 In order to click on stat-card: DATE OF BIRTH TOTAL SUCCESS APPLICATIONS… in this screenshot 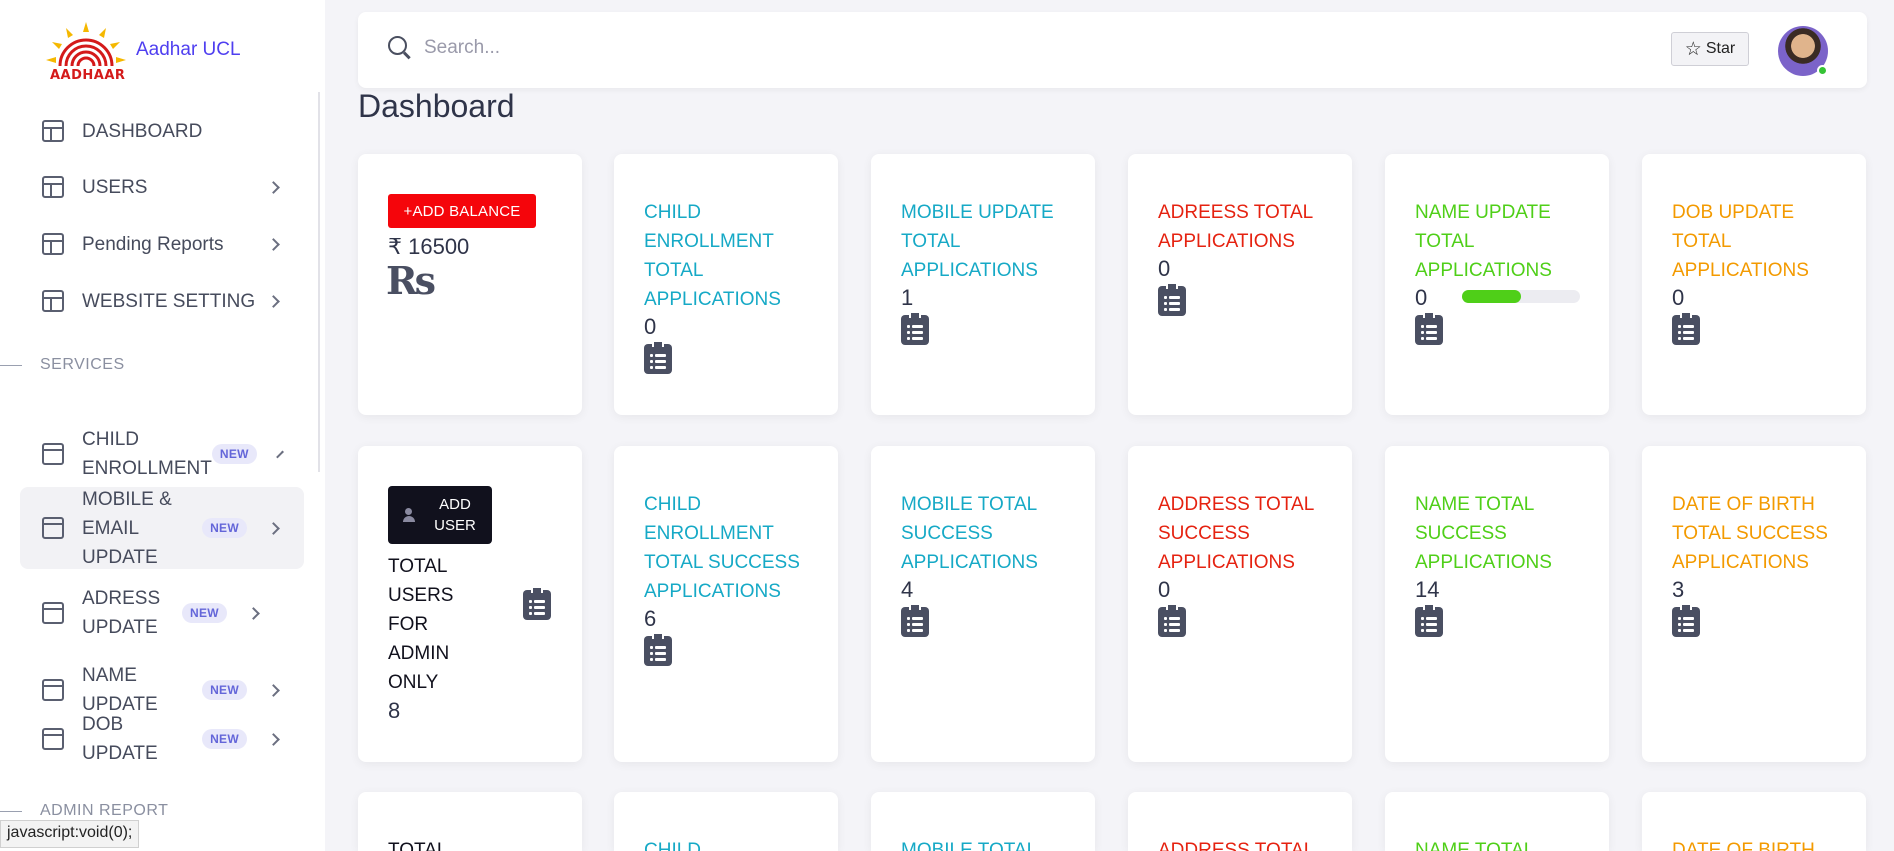, I will do `click(1754, 604)`.